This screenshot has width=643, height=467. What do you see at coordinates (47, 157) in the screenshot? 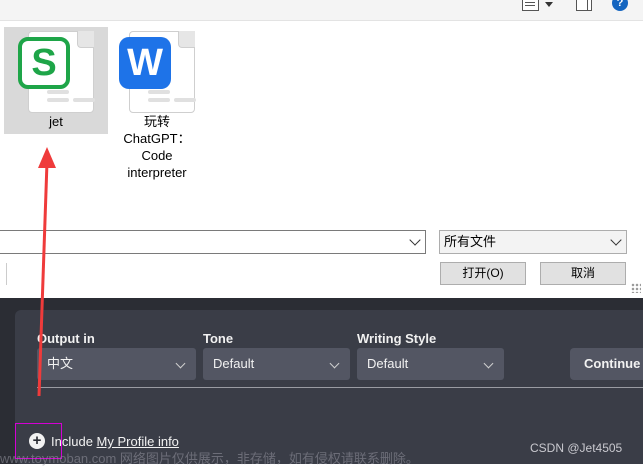
I see `arrow-head-icon` at bounding box center [47, 157].